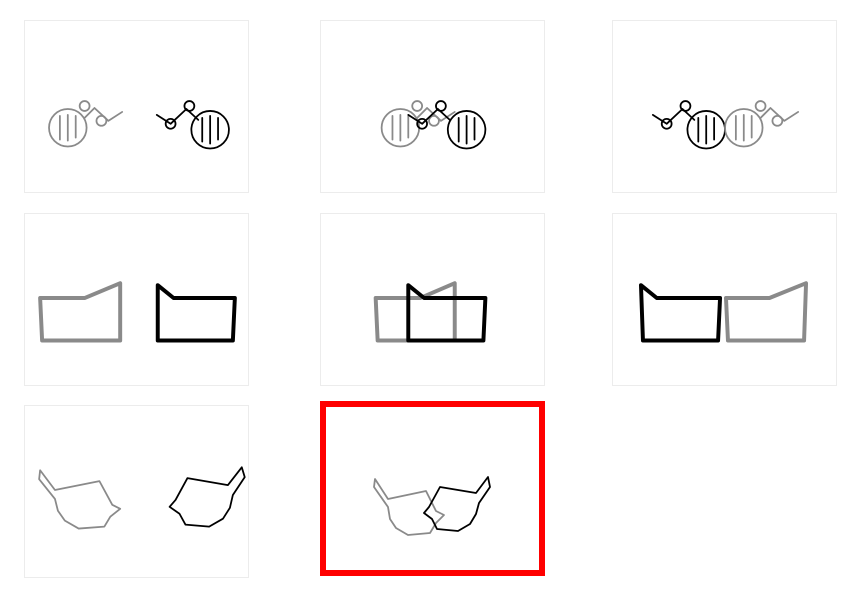  I want to click on ring-chain-overlap, so click(433, 125).